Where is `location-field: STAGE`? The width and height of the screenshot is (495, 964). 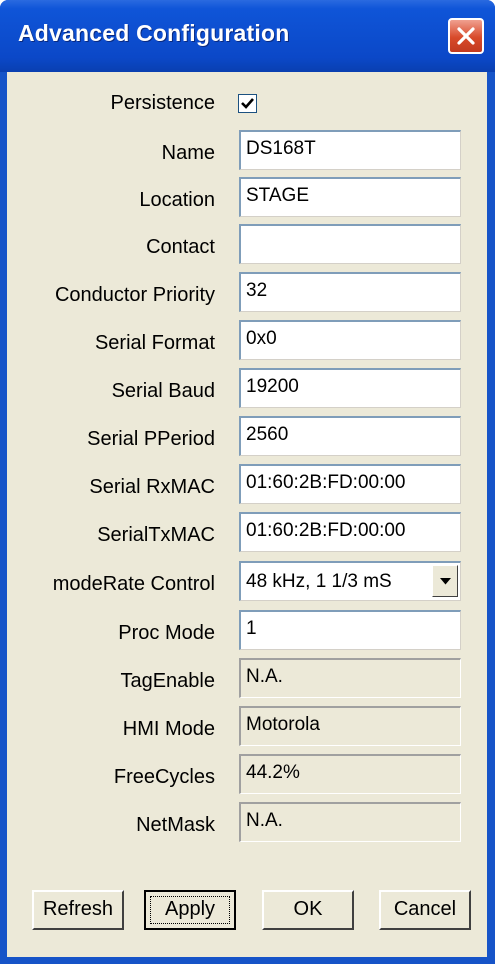 location-field: STAGE is located at coordinates (350, 197).